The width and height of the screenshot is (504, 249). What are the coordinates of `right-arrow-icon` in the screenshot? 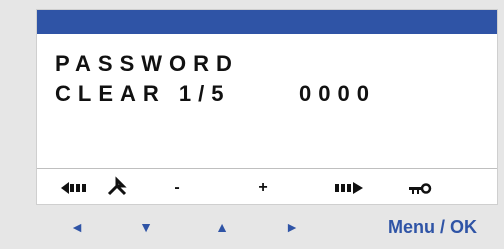 It's located at (350, 188).